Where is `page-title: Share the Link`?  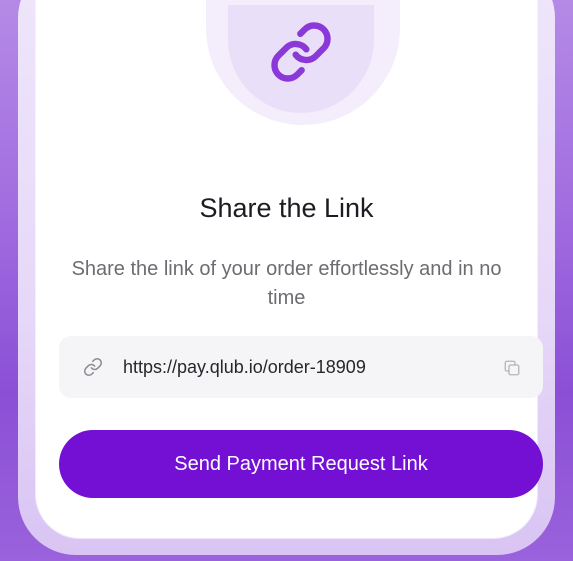 page-title: Share the Link is located at coordinates (286, 208).